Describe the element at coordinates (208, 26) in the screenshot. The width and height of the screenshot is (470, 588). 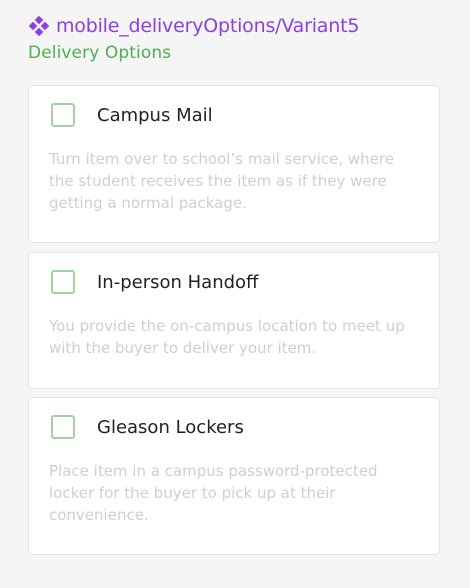
I see `component-name: mobile_deliveryOptions/Variant5` at that location.